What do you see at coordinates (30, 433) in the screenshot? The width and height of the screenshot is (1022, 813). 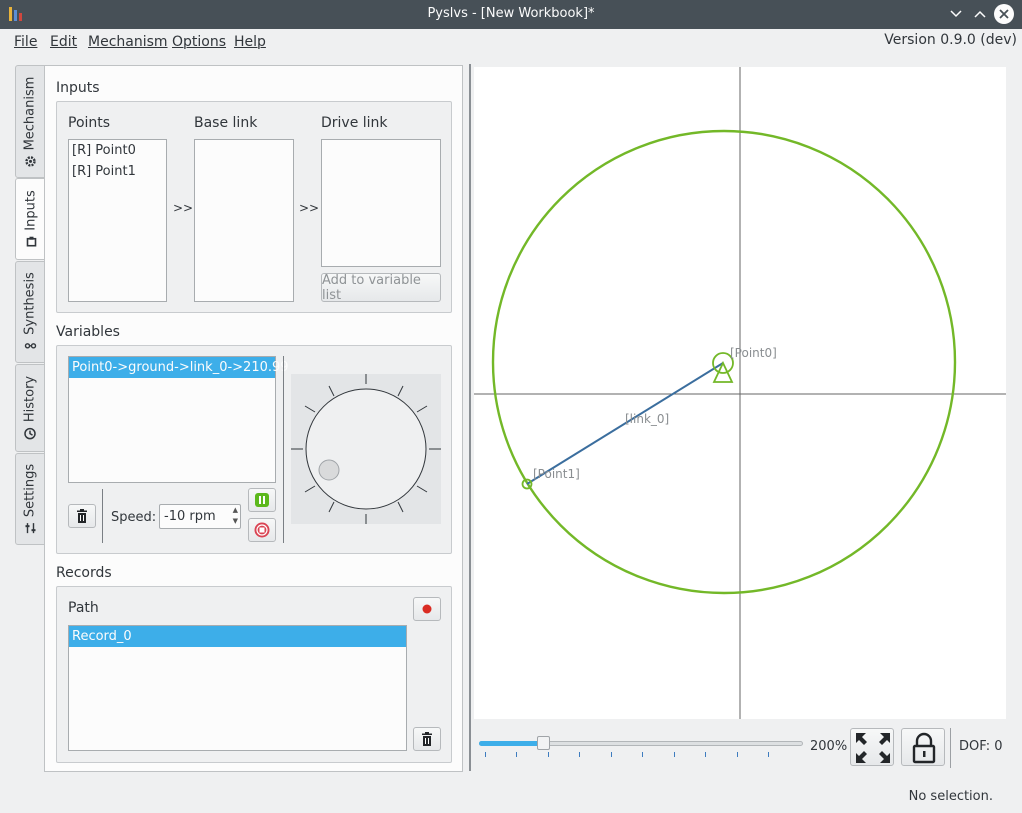 I see `history-icon` at bounding box center [30, 433].